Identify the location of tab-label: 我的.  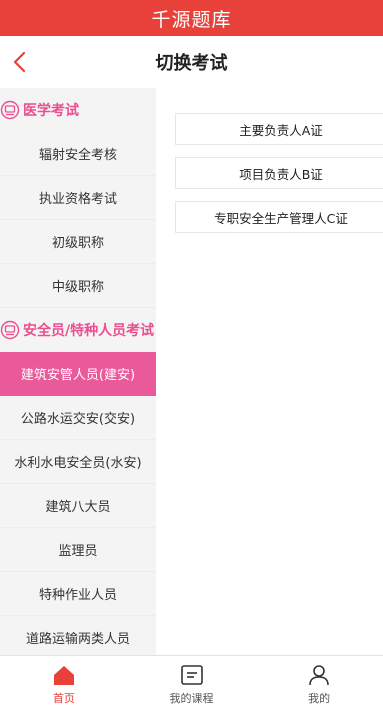
(319, 698).